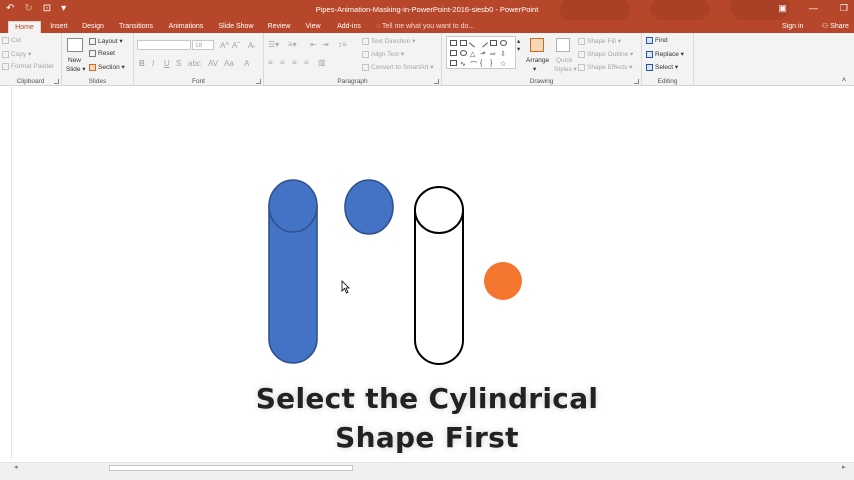 This screenshot has width=854, height=480. I want to click on slide-caption-line-2: Shape First, so click(427, 437).